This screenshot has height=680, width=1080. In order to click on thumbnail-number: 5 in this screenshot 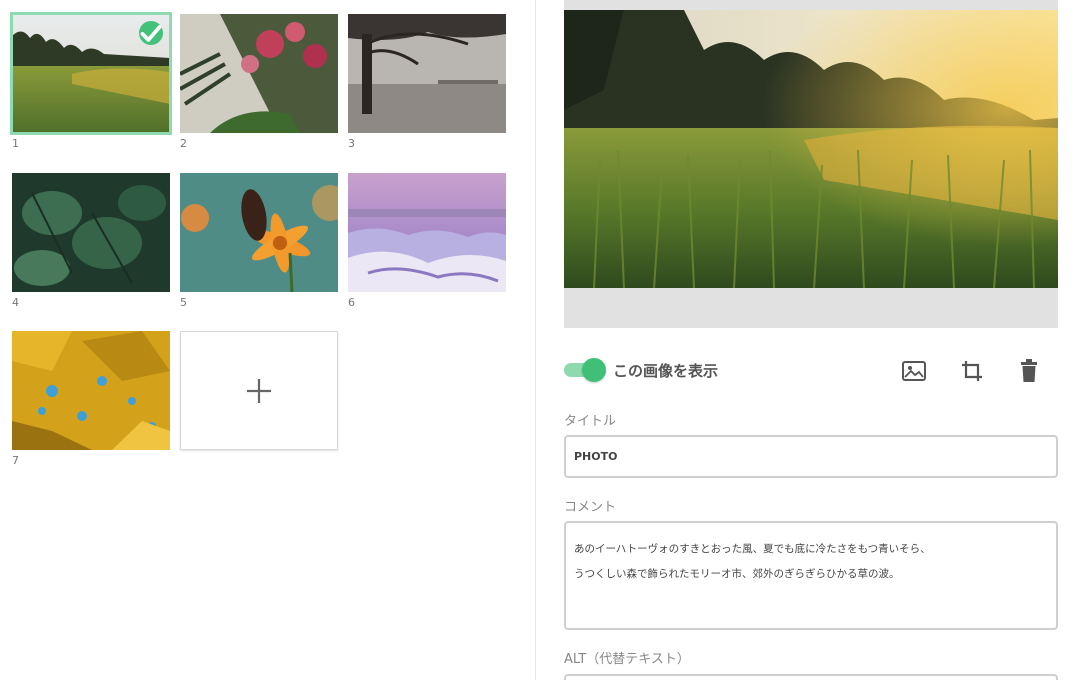, I will do `click(183, 302)`.